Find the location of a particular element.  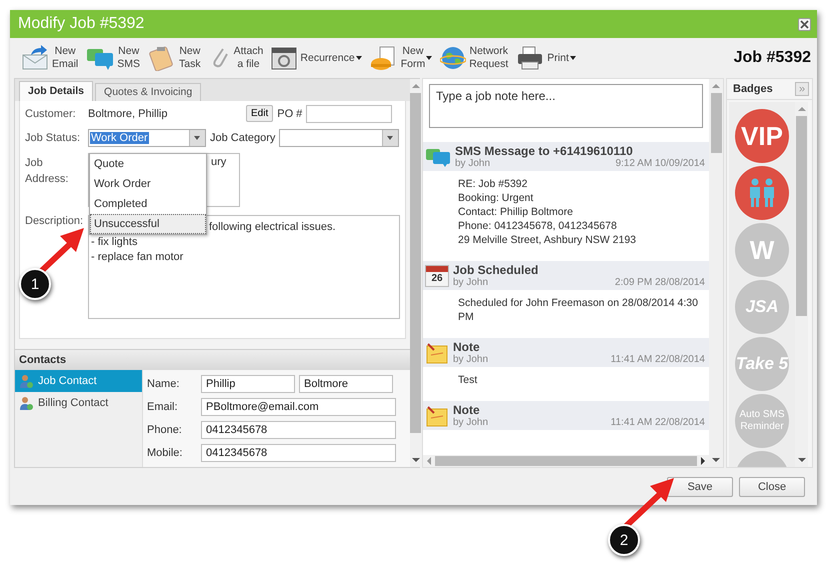

close-icon is located at coordinates (804, 24).